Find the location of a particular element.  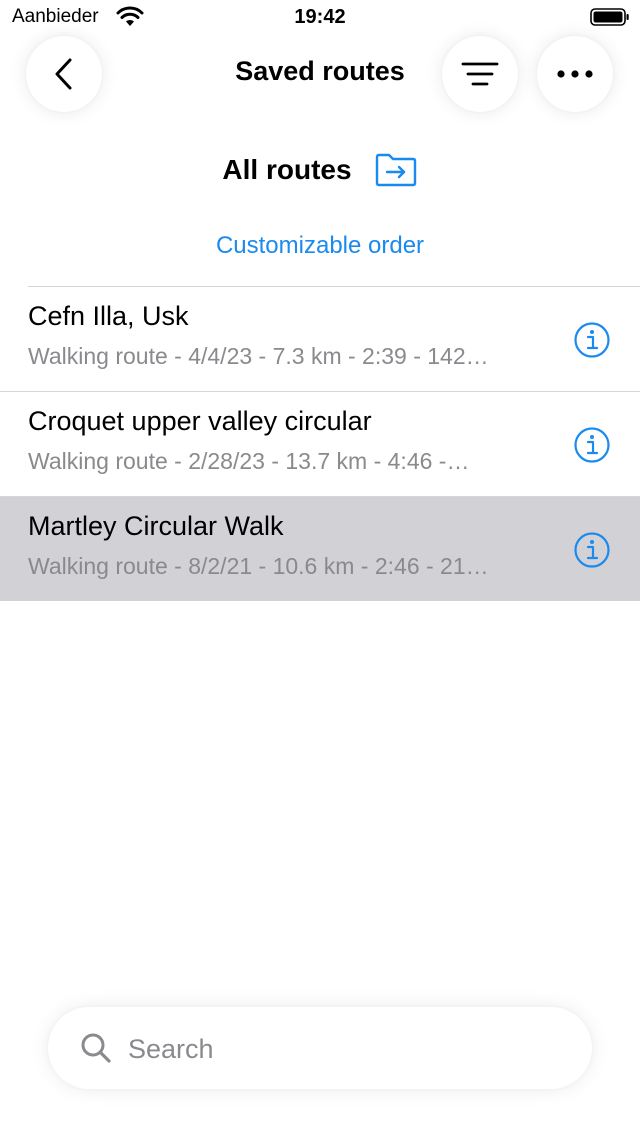

search-bar is located at coordinates (320, 1048).